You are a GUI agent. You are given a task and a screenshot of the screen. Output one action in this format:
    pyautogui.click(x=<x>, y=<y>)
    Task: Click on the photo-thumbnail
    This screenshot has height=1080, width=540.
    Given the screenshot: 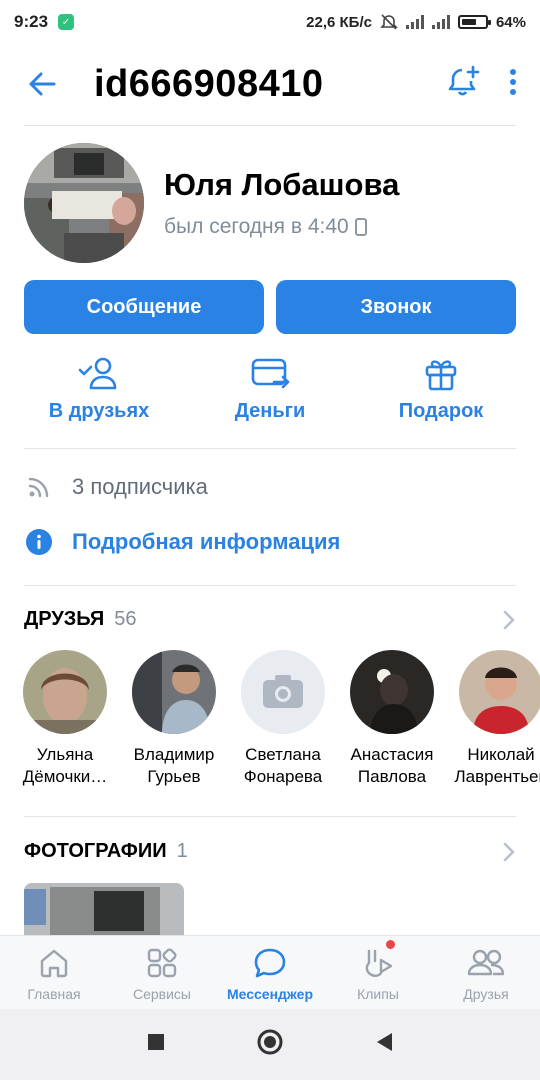 What is the action you would take?
    pyautogui.click(x=104, y=911)
    